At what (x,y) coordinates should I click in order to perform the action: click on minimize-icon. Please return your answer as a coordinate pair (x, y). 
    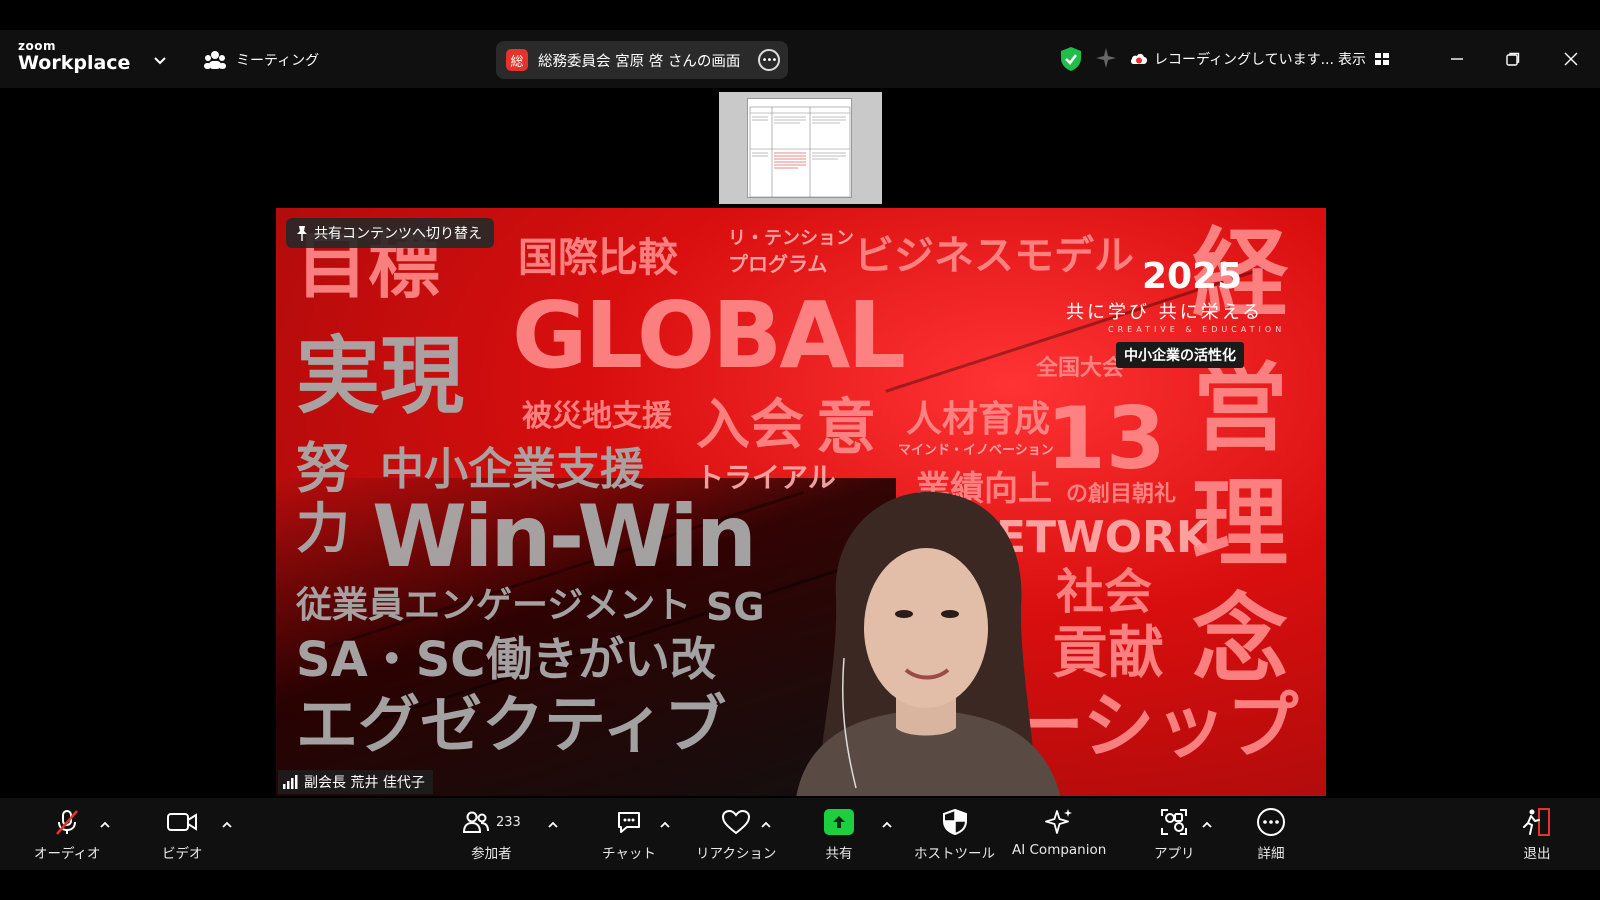
    Looking at the image, I should click on (1457, 59).